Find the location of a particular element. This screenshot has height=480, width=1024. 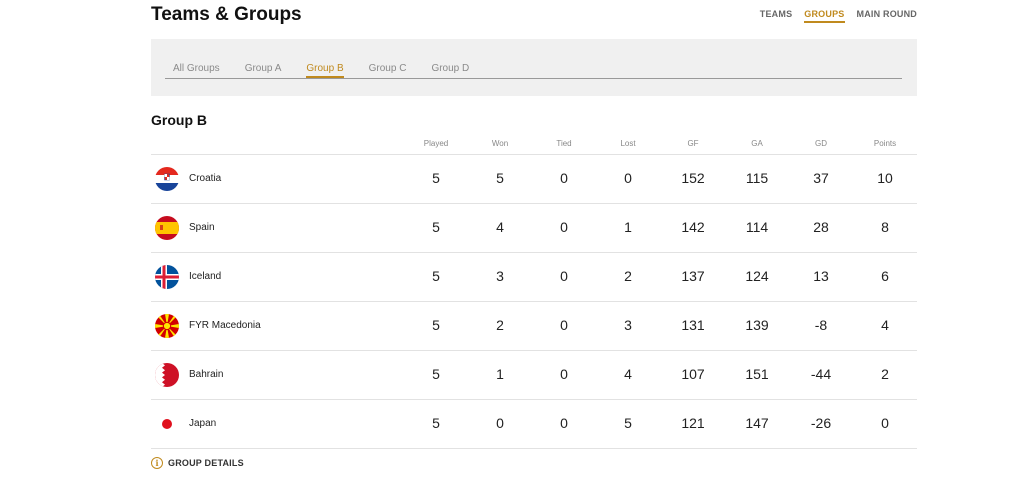

lost-value: 5 is located at coordinates (628, 423).